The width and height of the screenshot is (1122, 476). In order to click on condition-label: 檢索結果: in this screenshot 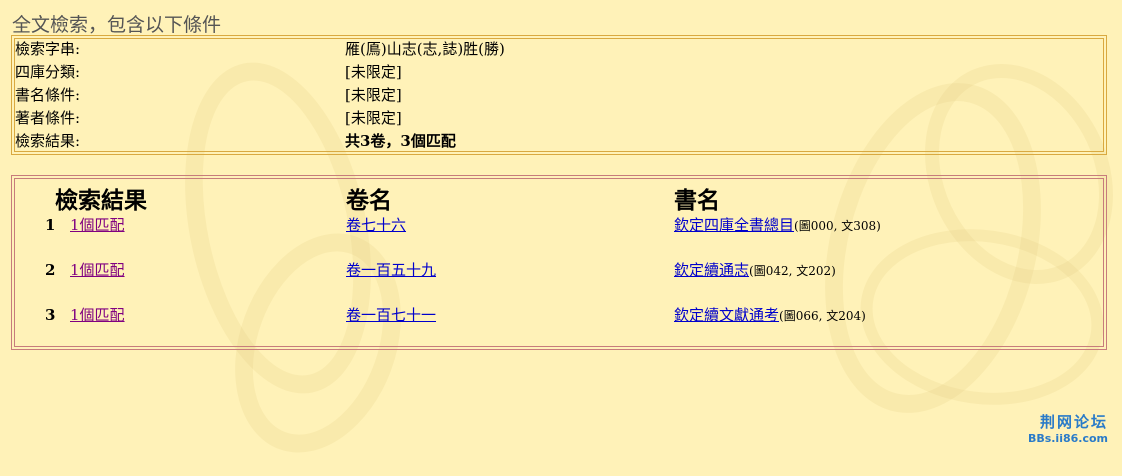, I will do `click(48, 141)`.